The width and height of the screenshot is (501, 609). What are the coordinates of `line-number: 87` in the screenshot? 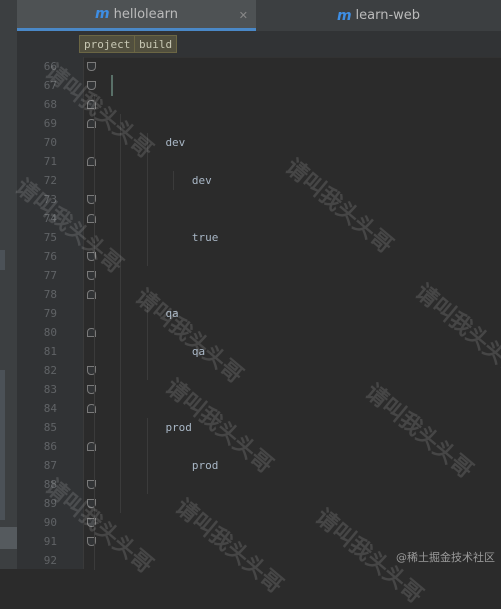 It's located at (50, 465).